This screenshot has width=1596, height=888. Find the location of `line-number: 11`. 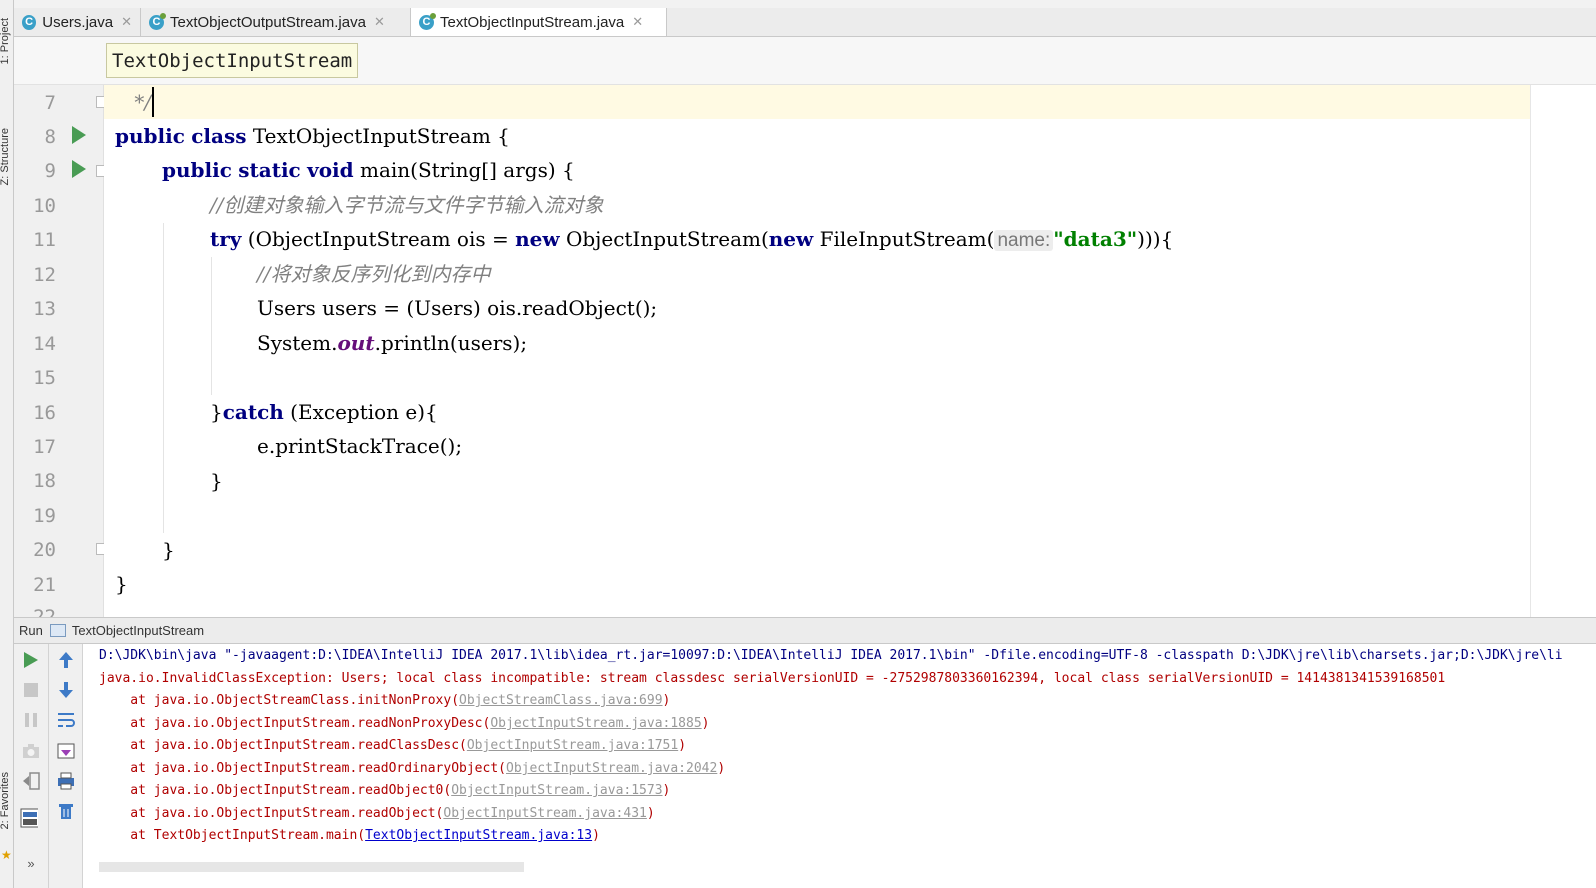

line-number: 11 is located at coordinates (44, 240).